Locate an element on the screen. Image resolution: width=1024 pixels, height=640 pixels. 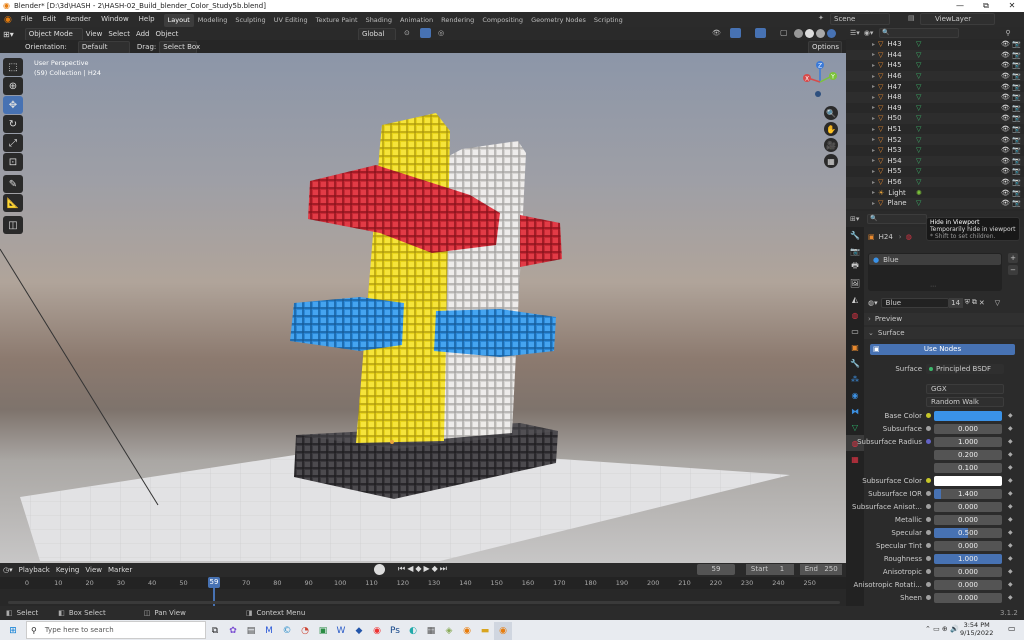
app-icon-9: ▦ is located at coordinates (431, 631).